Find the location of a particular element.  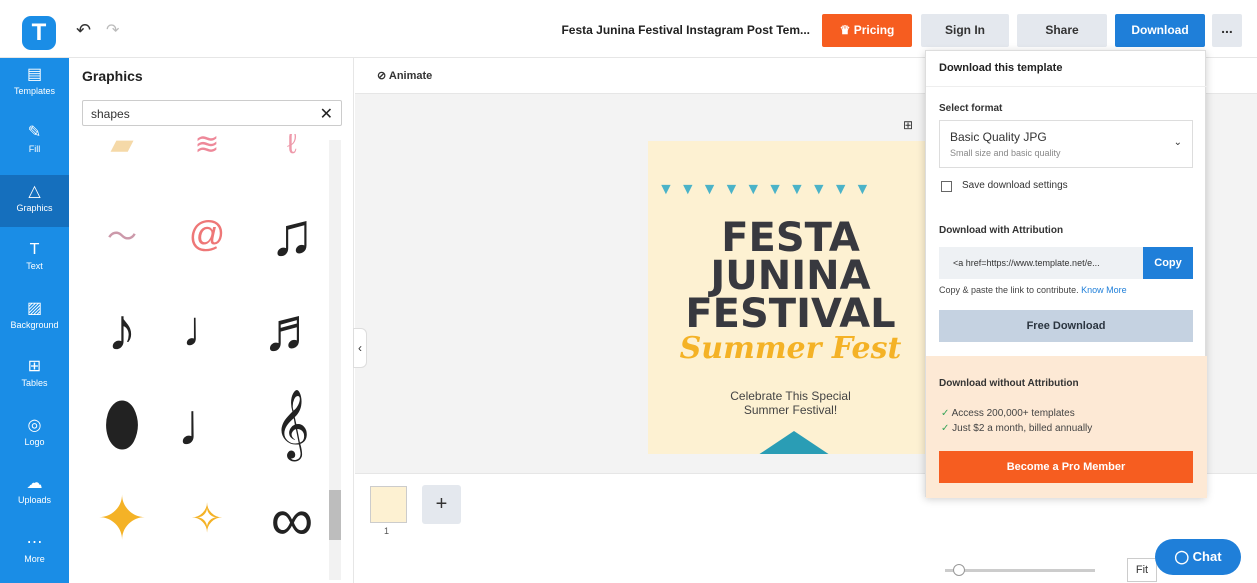

format-title: Basic Quality JPG is located at coordinates (998, 137).